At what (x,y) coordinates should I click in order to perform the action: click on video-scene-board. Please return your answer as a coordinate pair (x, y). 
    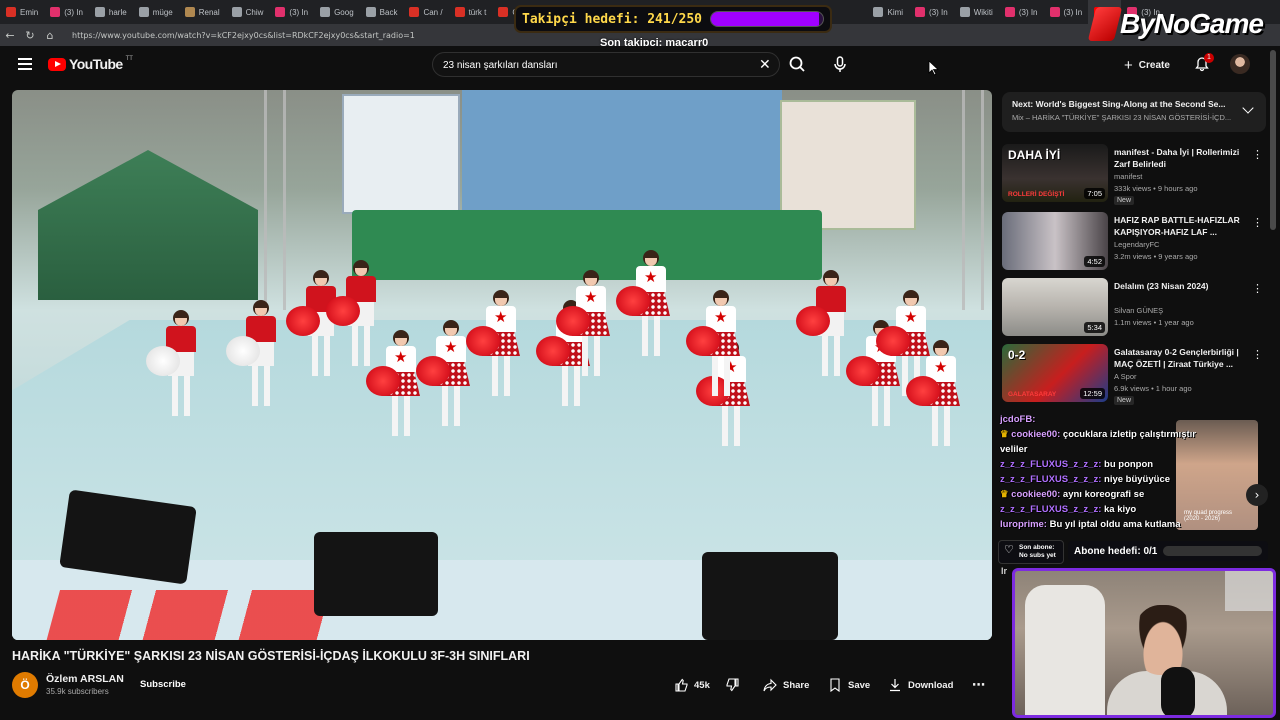
    Looking at the image, I should click on (401, 154).